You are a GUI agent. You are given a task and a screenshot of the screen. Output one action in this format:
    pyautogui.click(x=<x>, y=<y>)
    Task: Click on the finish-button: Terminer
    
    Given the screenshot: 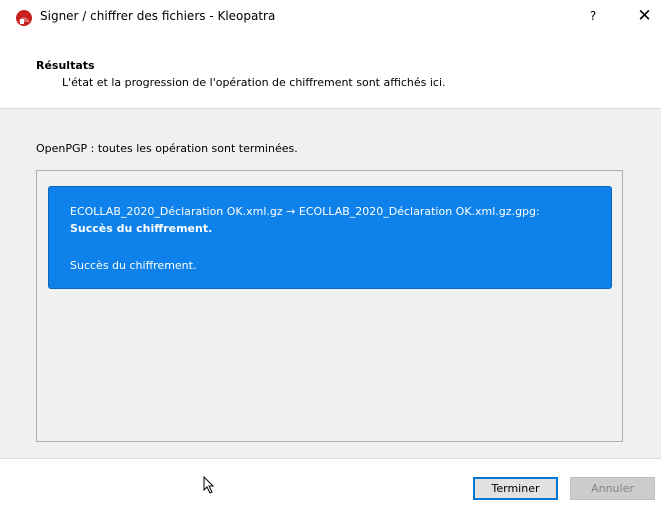 What is the action you would take?
    pyautogui.click(x=515, y=488)
    